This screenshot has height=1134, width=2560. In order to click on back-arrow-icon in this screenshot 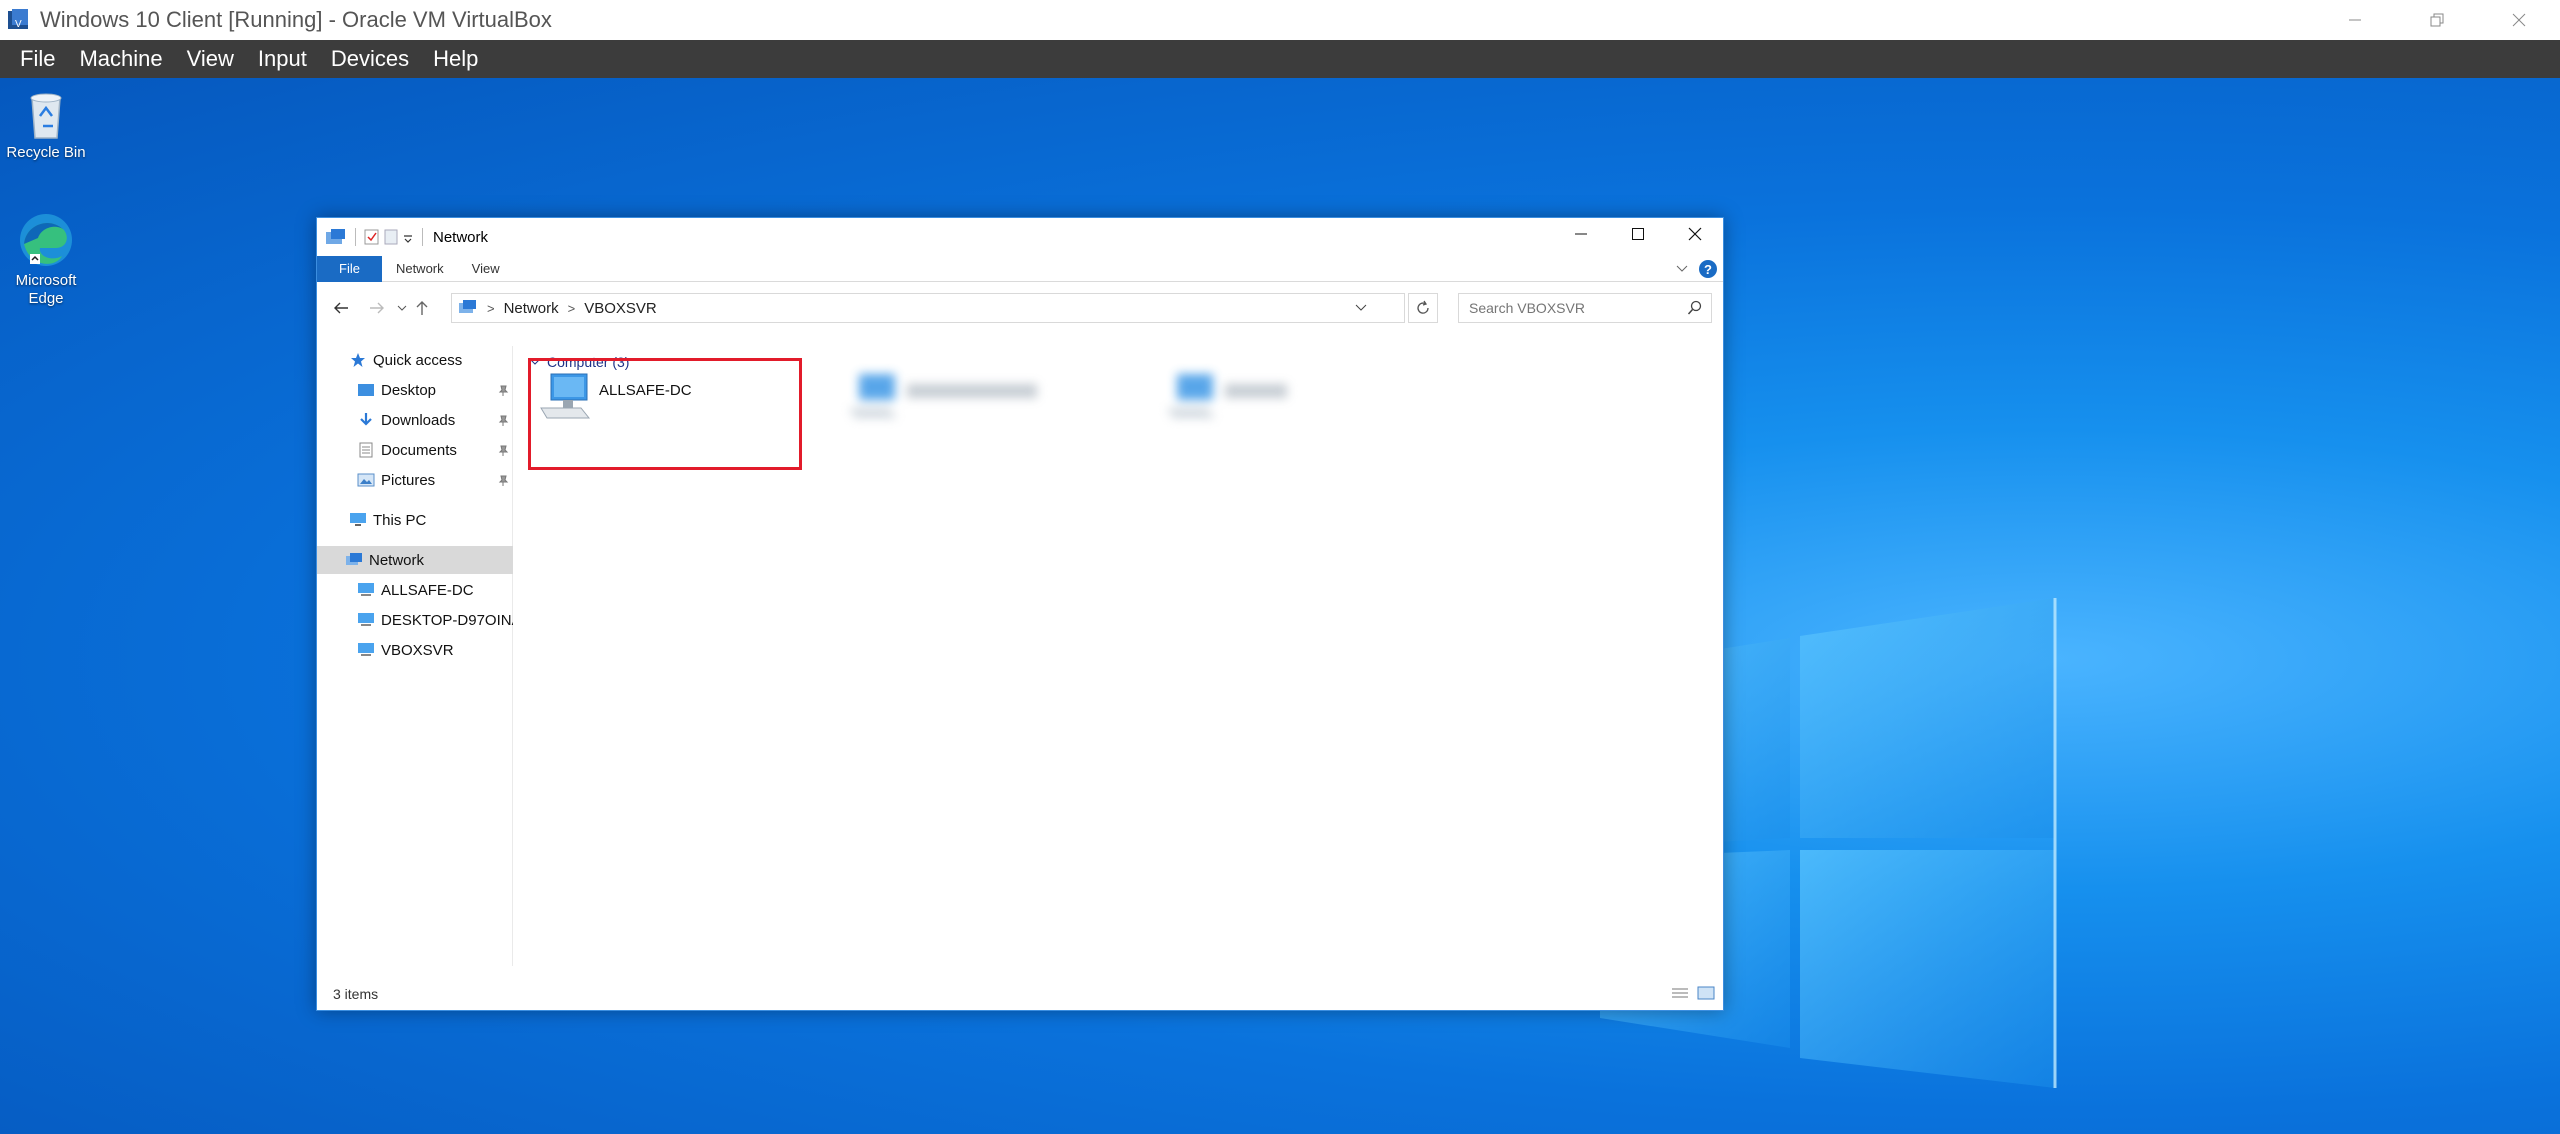, I will do `click(341, 308)`.